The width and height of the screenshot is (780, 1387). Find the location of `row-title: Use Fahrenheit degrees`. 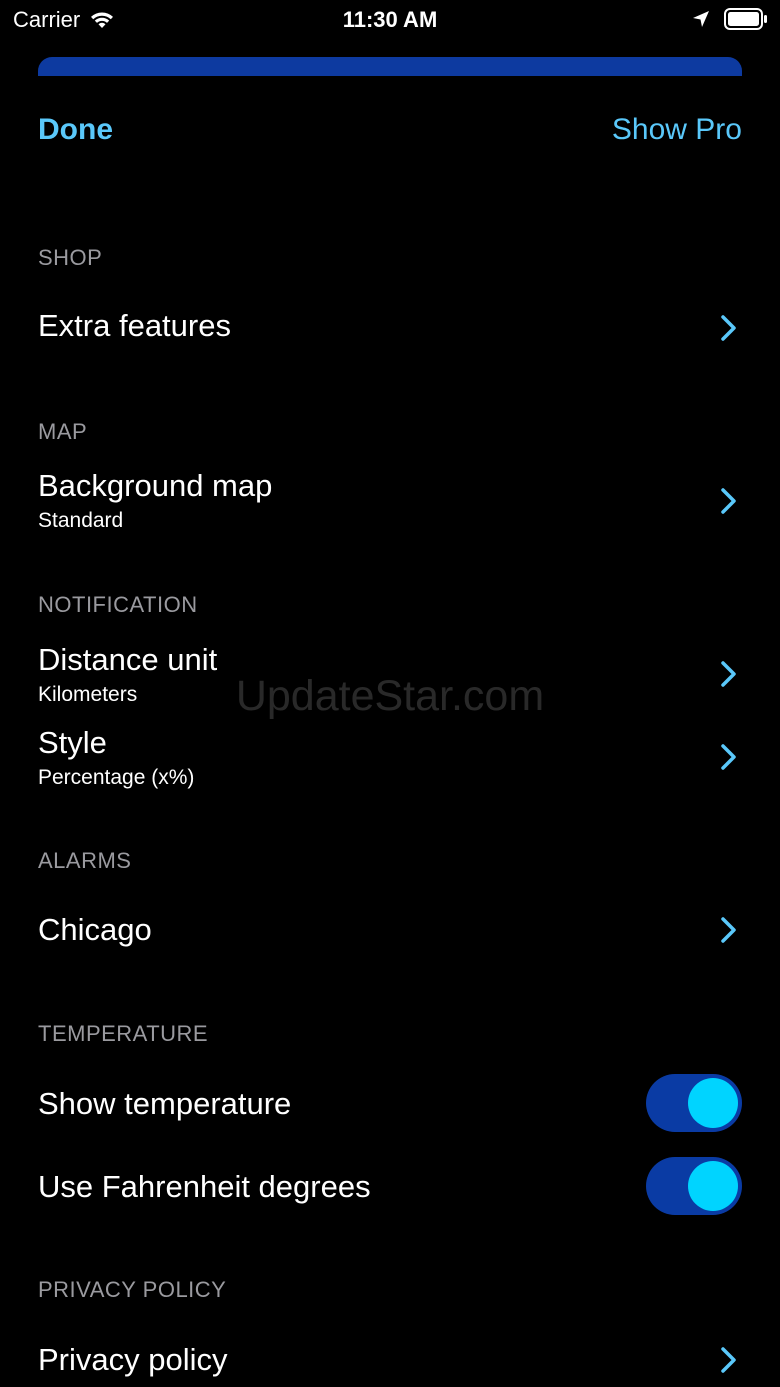

row-title: Use Fahrenheit degrees is located at coordinates (204, 1186).